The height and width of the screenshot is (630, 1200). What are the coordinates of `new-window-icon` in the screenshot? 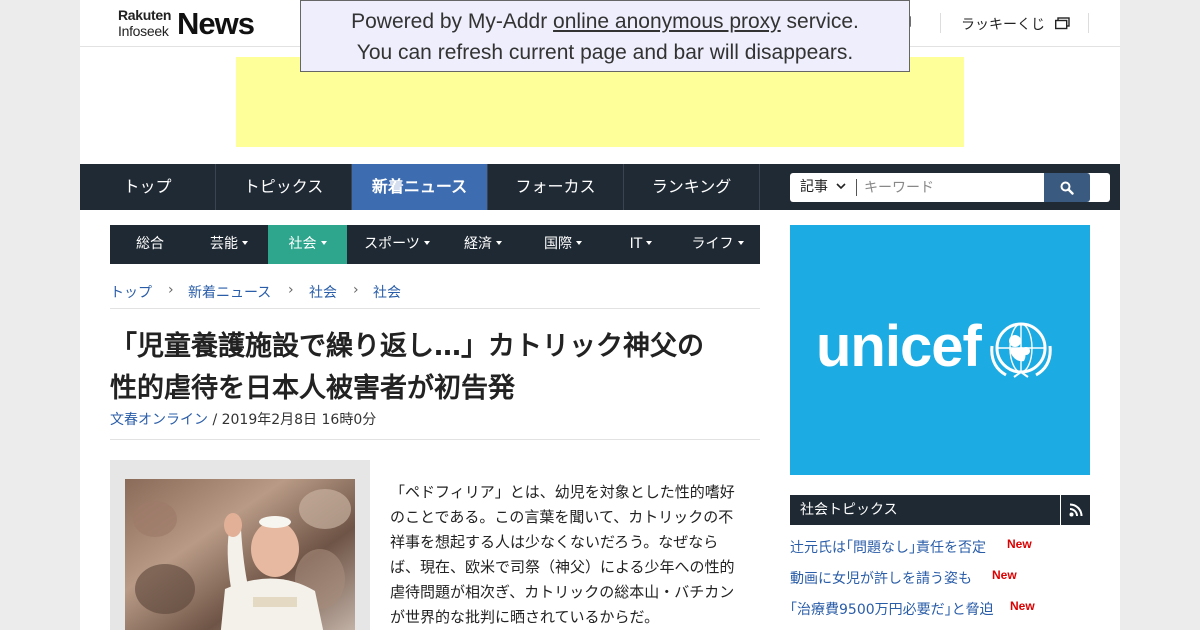 It's located at (1063, 23).